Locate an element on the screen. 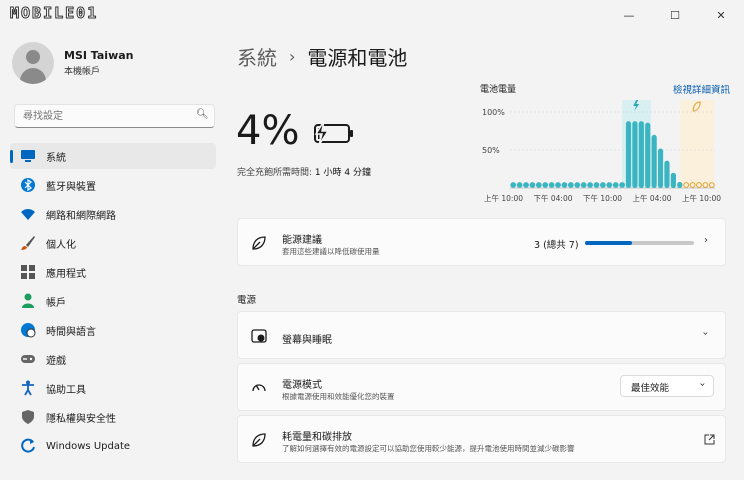 This screenshot has width=744, height=480. section-power-label: 電源 is located at coordinates (247, 300).